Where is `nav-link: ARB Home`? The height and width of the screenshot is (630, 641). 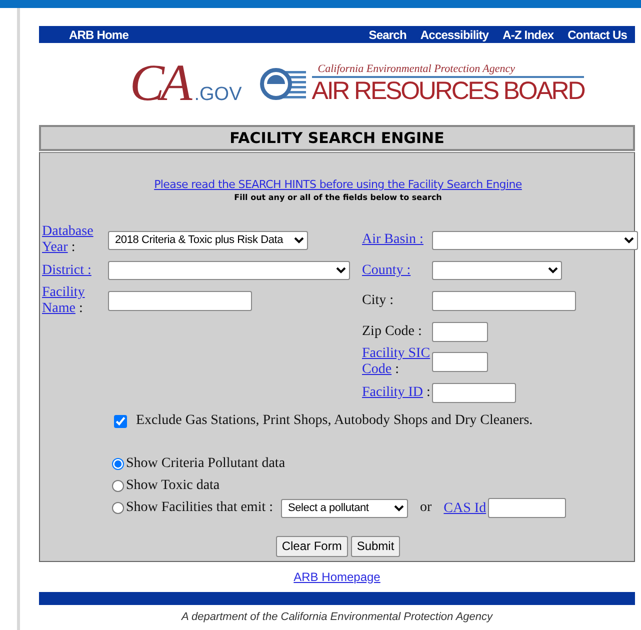 nav-link: ARB Home is located at coordinates (98, 35).